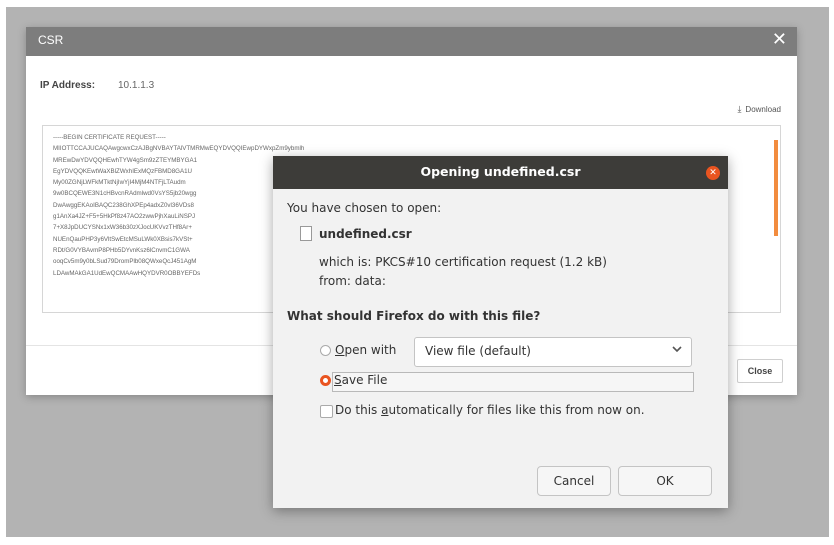  I want to click on intro-text: You have chosen to open:, so click(364, 208).